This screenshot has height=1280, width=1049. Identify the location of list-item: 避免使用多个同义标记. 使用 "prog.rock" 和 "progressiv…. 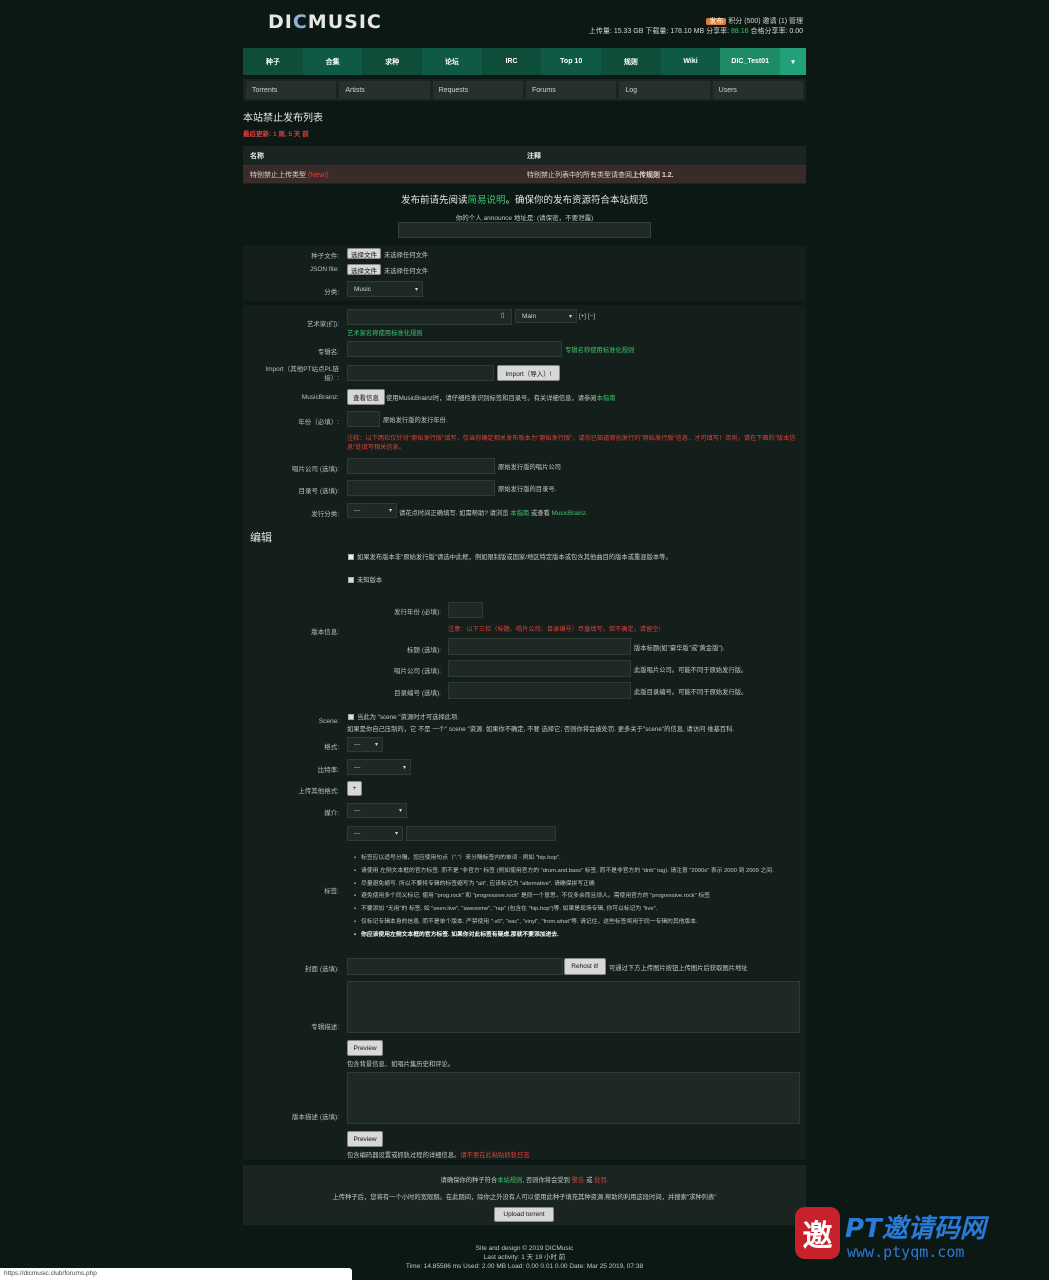
(574, 896).